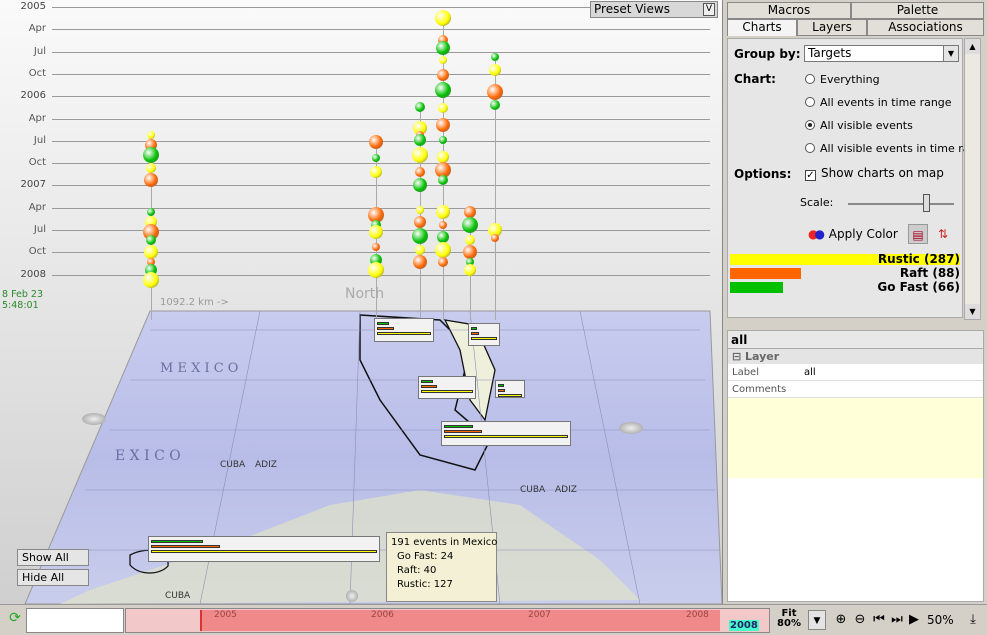 This screenshot has width=987, height=635. Describe the element at coordinates (855, 389) in the screenshot. I see `property-row: Comments` at that location.